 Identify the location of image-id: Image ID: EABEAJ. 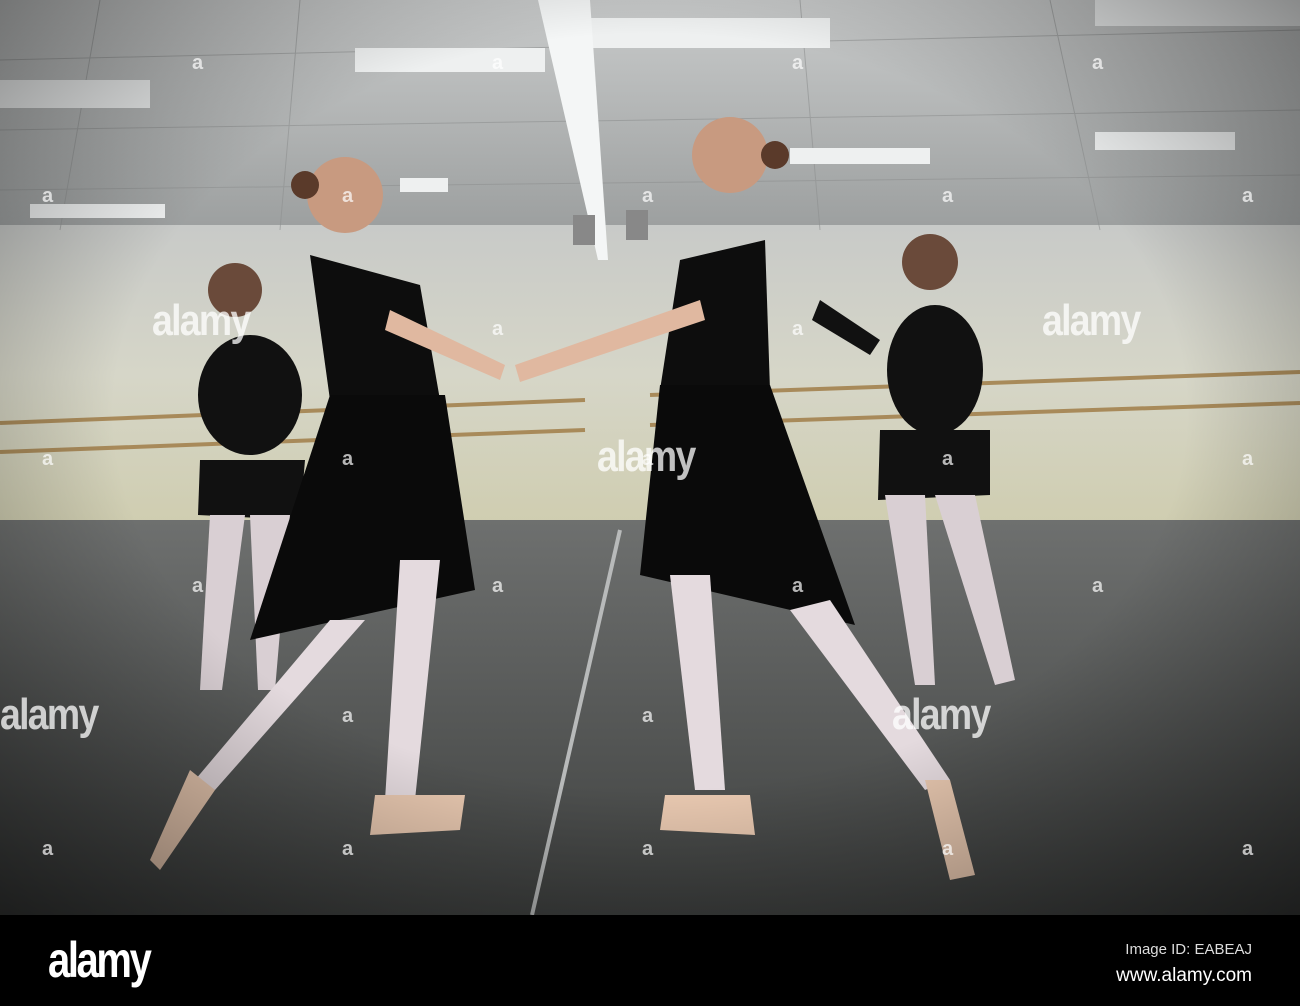
(1188, 949).